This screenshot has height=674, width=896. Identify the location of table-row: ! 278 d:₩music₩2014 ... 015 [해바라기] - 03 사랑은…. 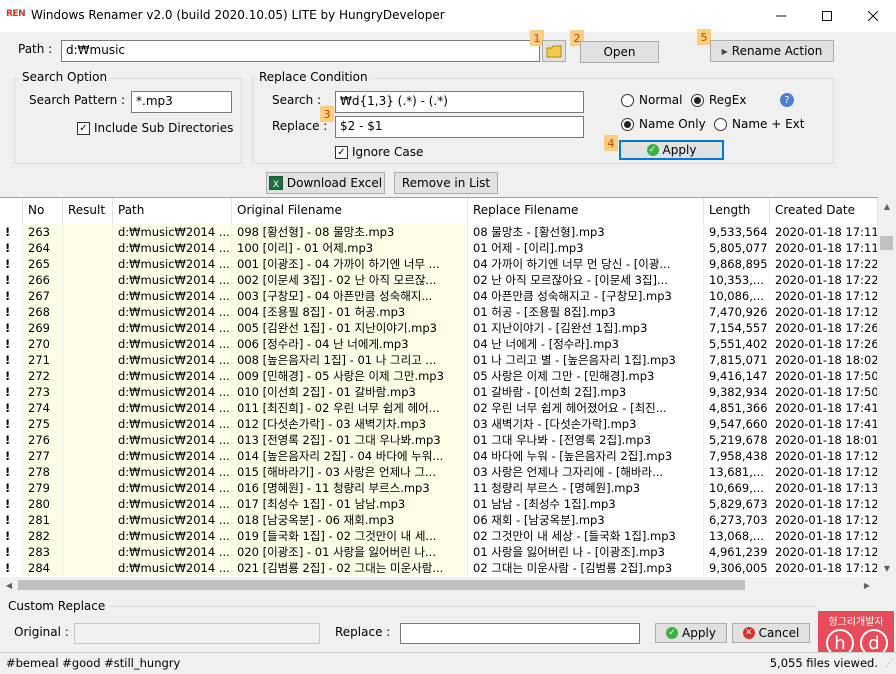
(439, 472).